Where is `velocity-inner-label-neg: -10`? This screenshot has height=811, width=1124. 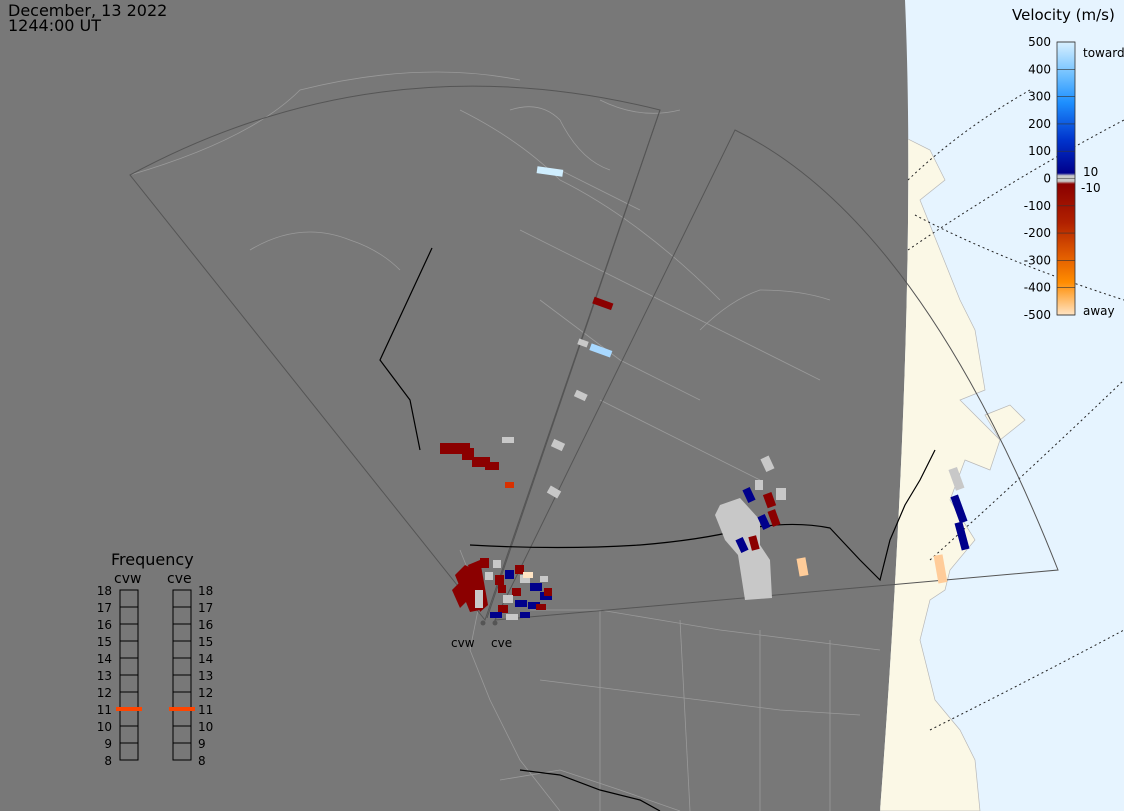
velocity-inner-label-neg: -10 is located at coordinates (1091, 188).